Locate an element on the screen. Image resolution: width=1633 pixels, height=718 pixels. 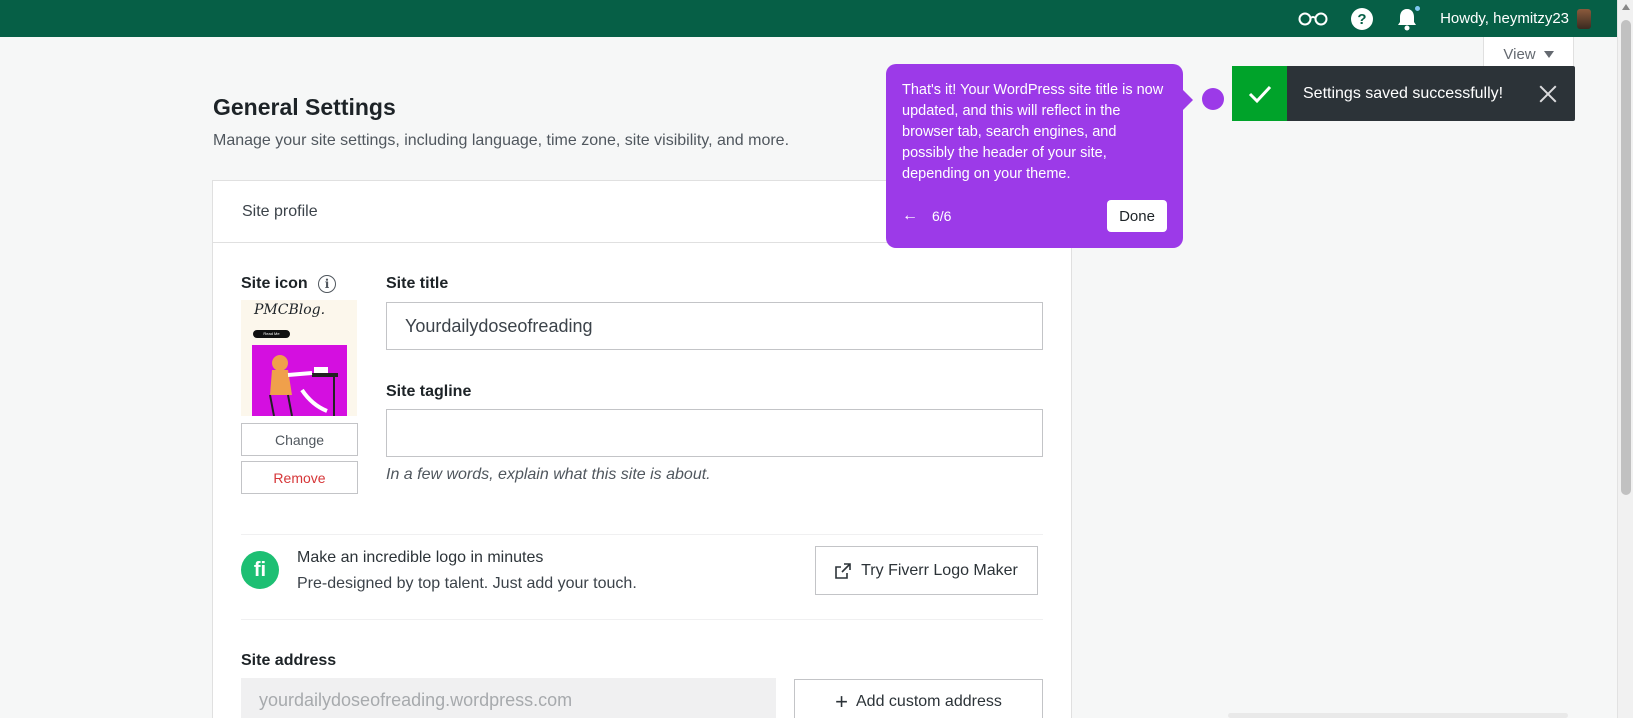
view-button-label: View is located at coordinates (1519, 54).